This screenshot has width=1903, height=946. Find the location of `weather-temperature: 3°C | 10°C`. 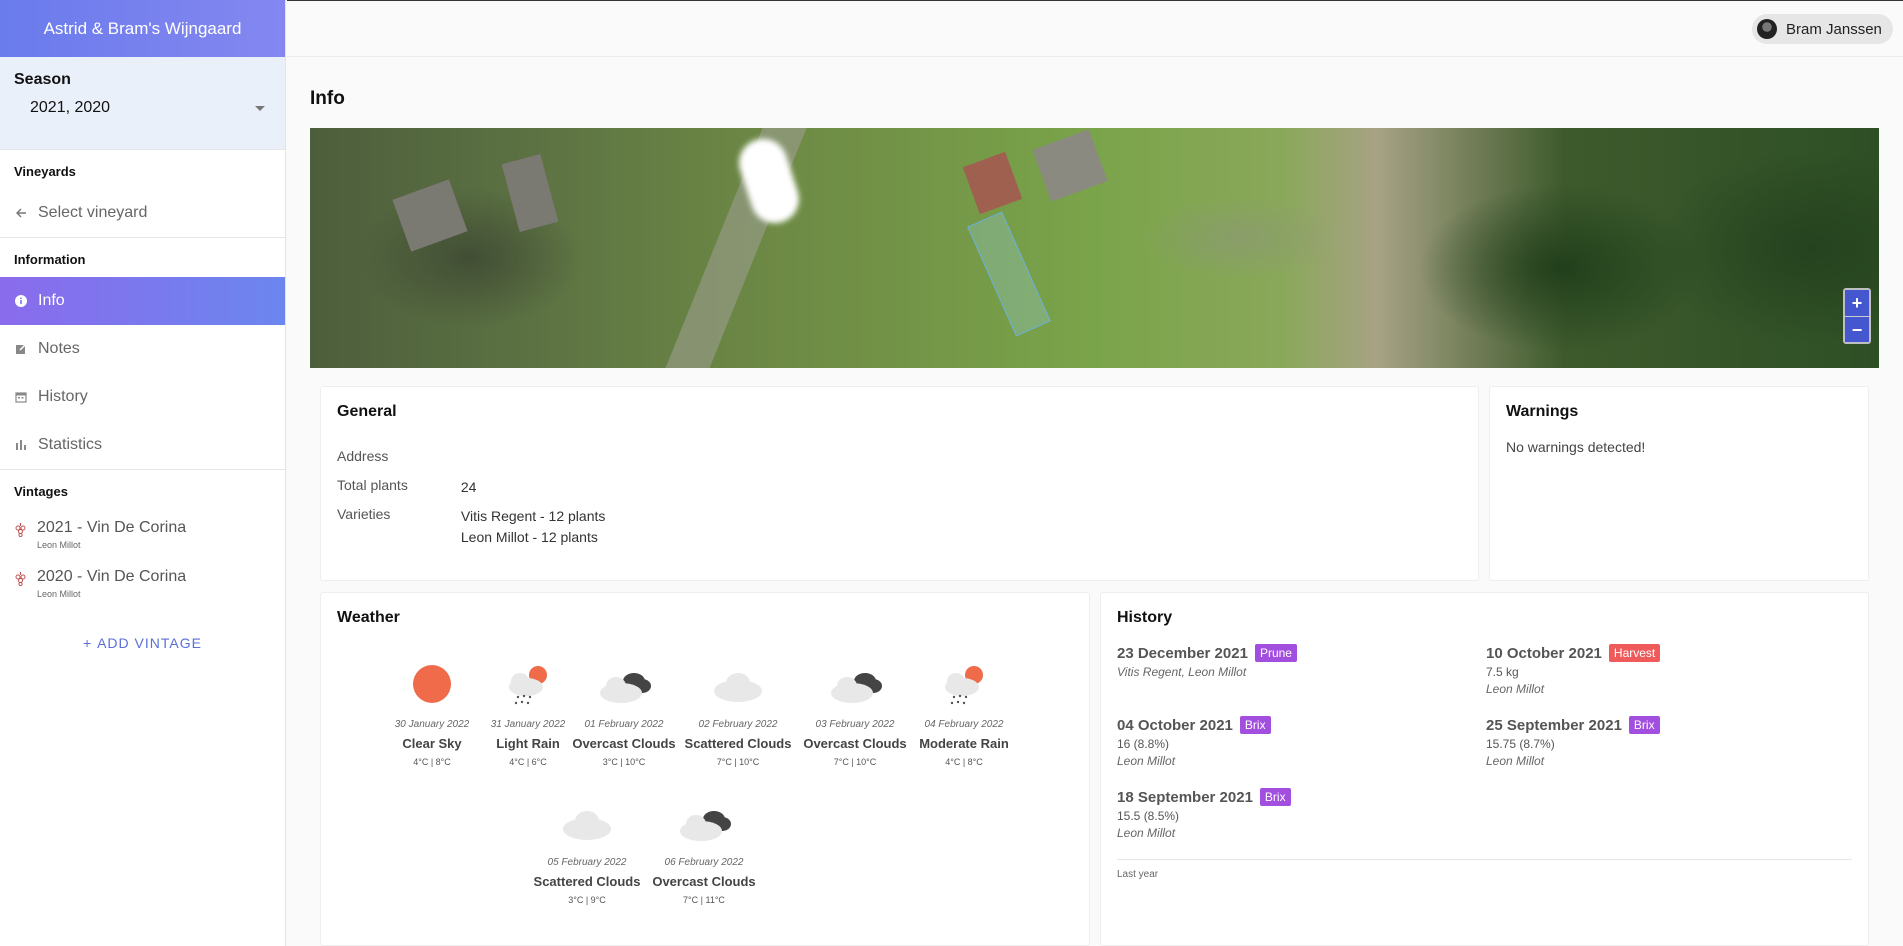

weather-temperature: 3°C | 10°C is located at coordinates (624, 762).